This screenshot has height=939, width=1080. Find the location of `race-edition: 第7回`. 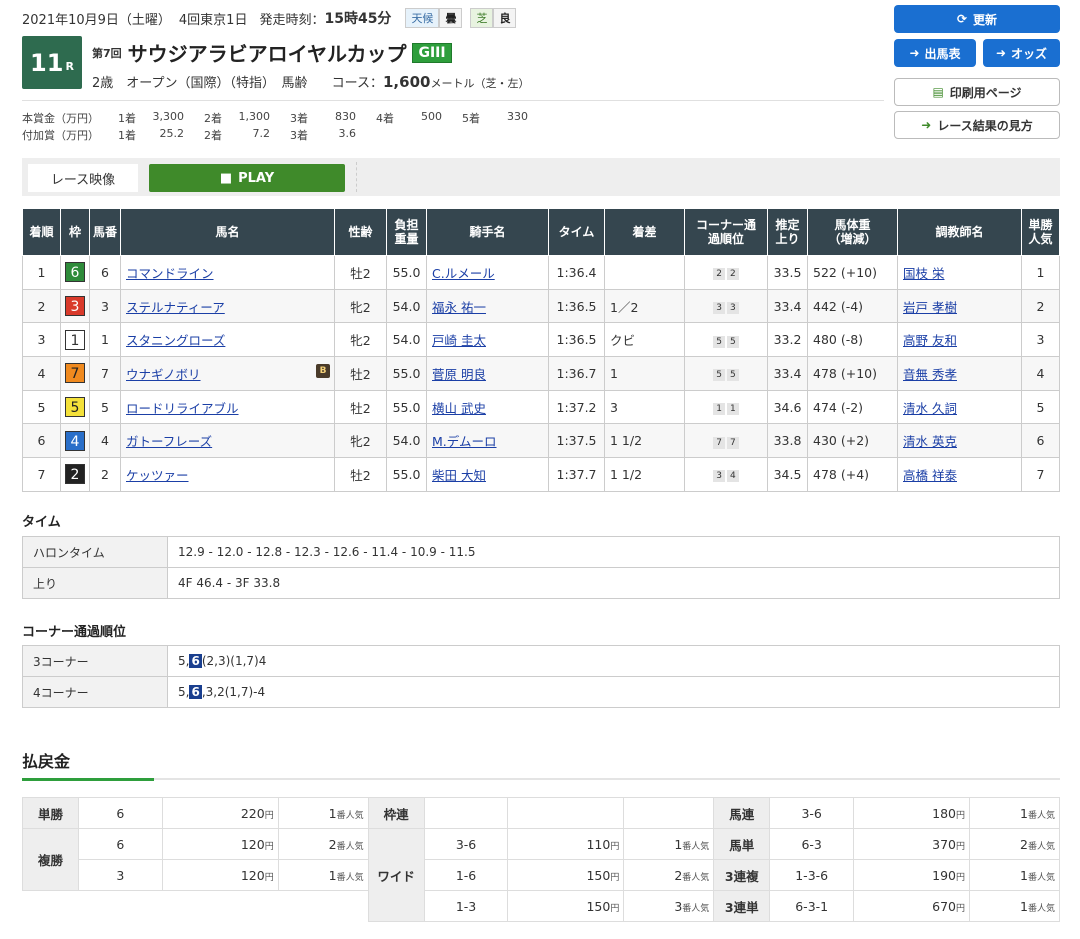

race-edition: 第7回 is located at coordinates (107, 53).